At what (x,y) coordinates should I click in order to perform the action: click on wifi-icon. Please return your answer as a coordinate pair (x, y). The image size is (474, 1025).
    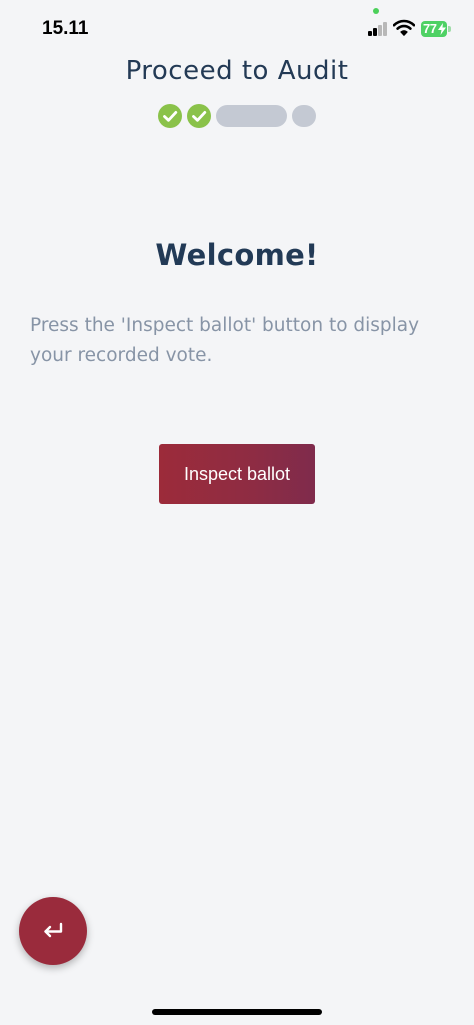
    Looking at the image, I should click on (404, 27).